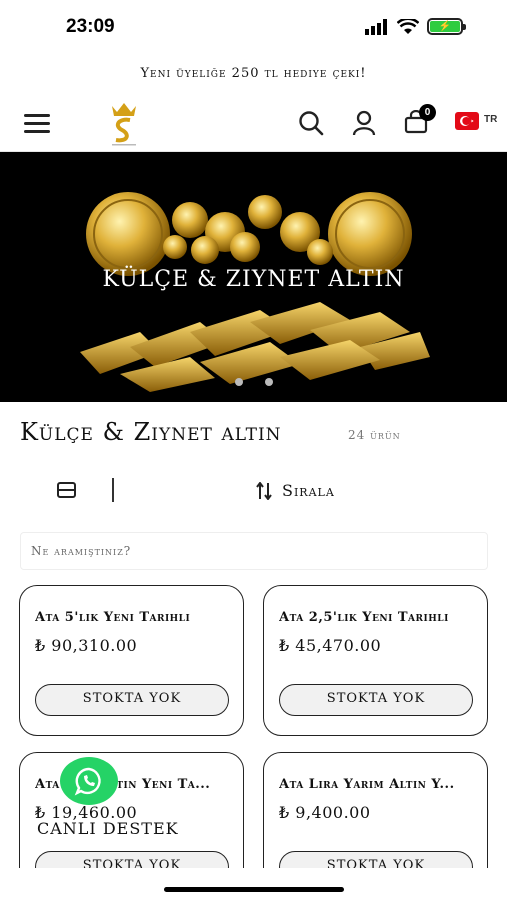 The image size is (507, 900). What do you see at coordinates (253, 491) in the screenshot?
I see `listing-toolbar: Sırala` at bounding box center [253, 491].